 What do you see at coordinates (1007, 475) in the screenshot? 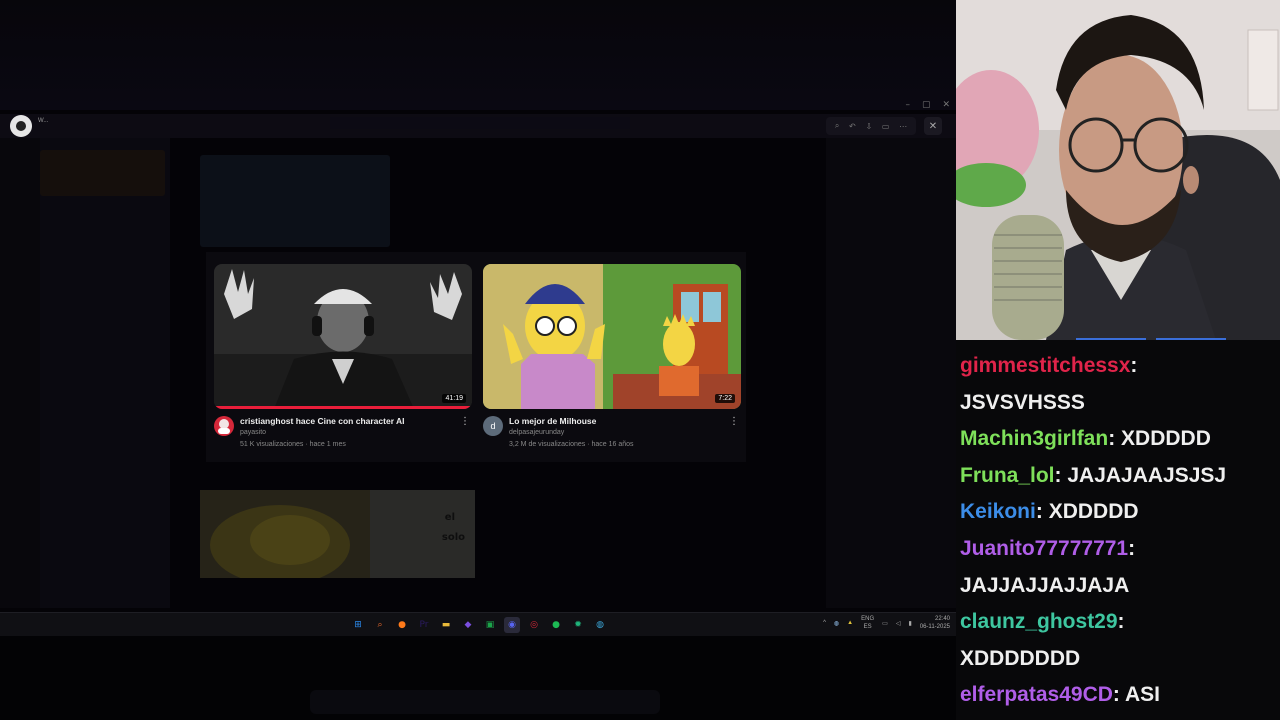
I see `chat-username: Fruna_lol` at bounding box center [1007, 475].